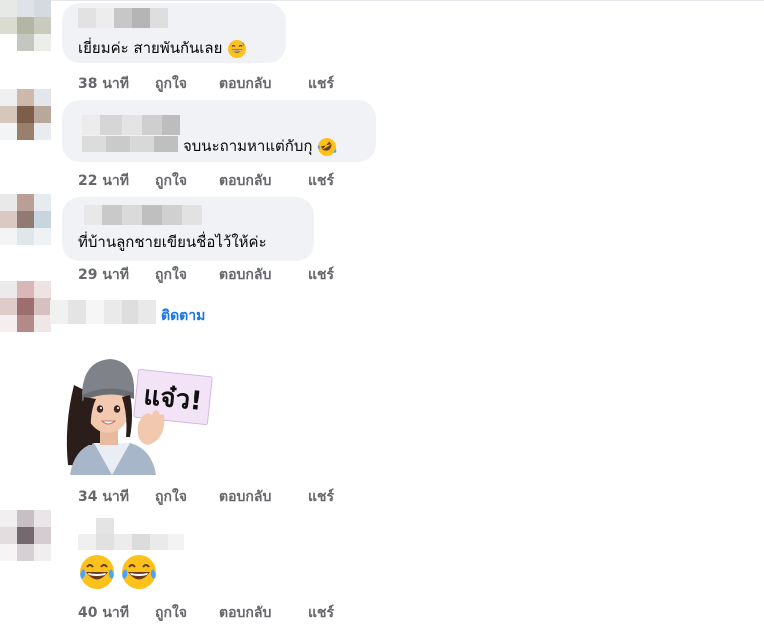 The height and width of the screenshot is (625, 764). What do you see at coordinates (245, 613) in the screenshot?
I see `reply-button: ตอบกลับ` at bounding box center [245, 613].